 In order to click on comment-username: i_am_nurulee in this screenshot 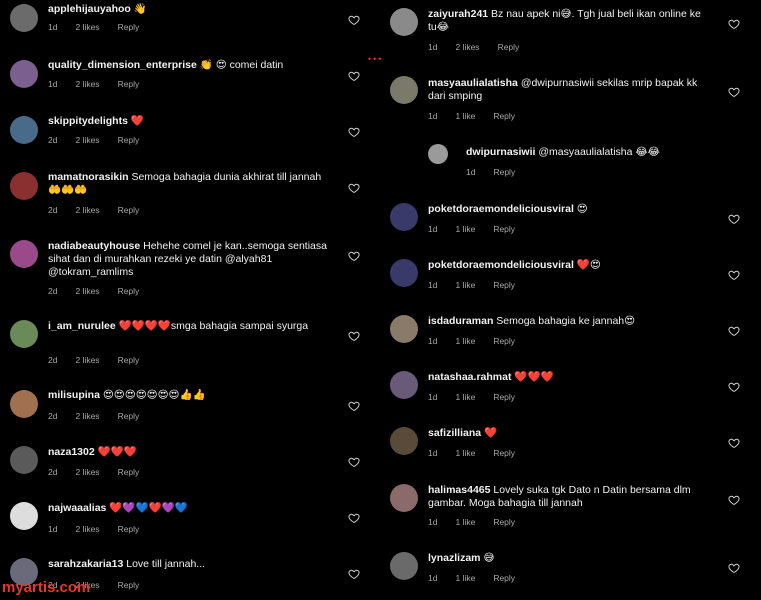, I will do `click(82, 326)`.